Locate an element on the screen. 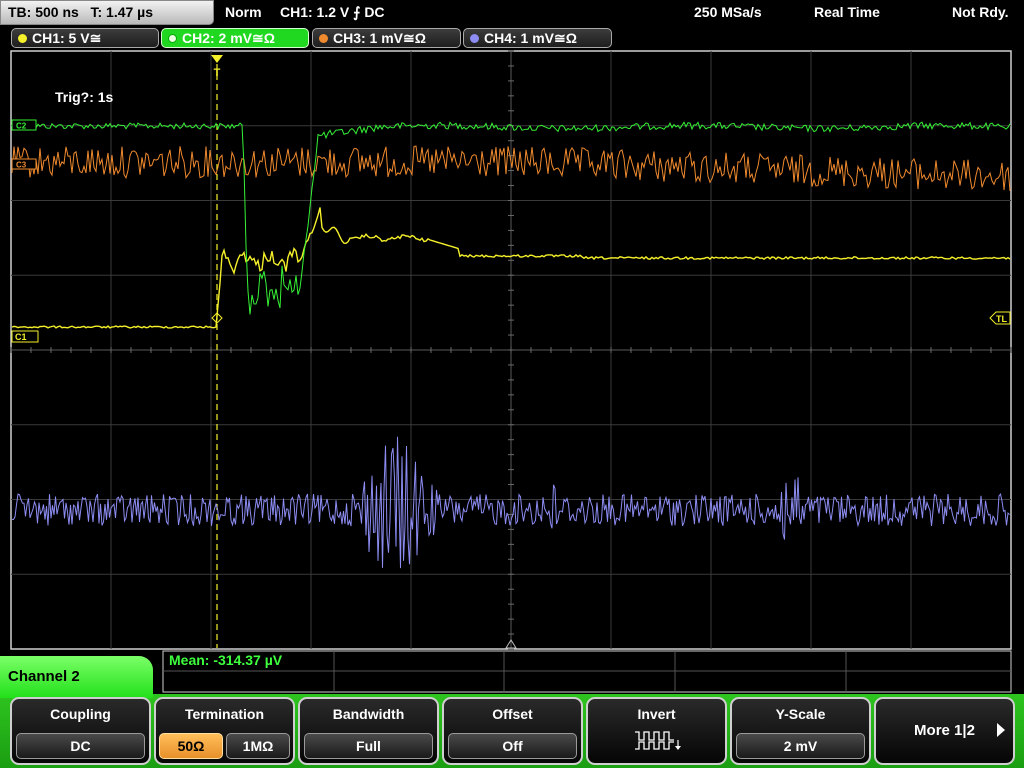  ch2-marker-label: C2 is located at coordinates (21, 126).